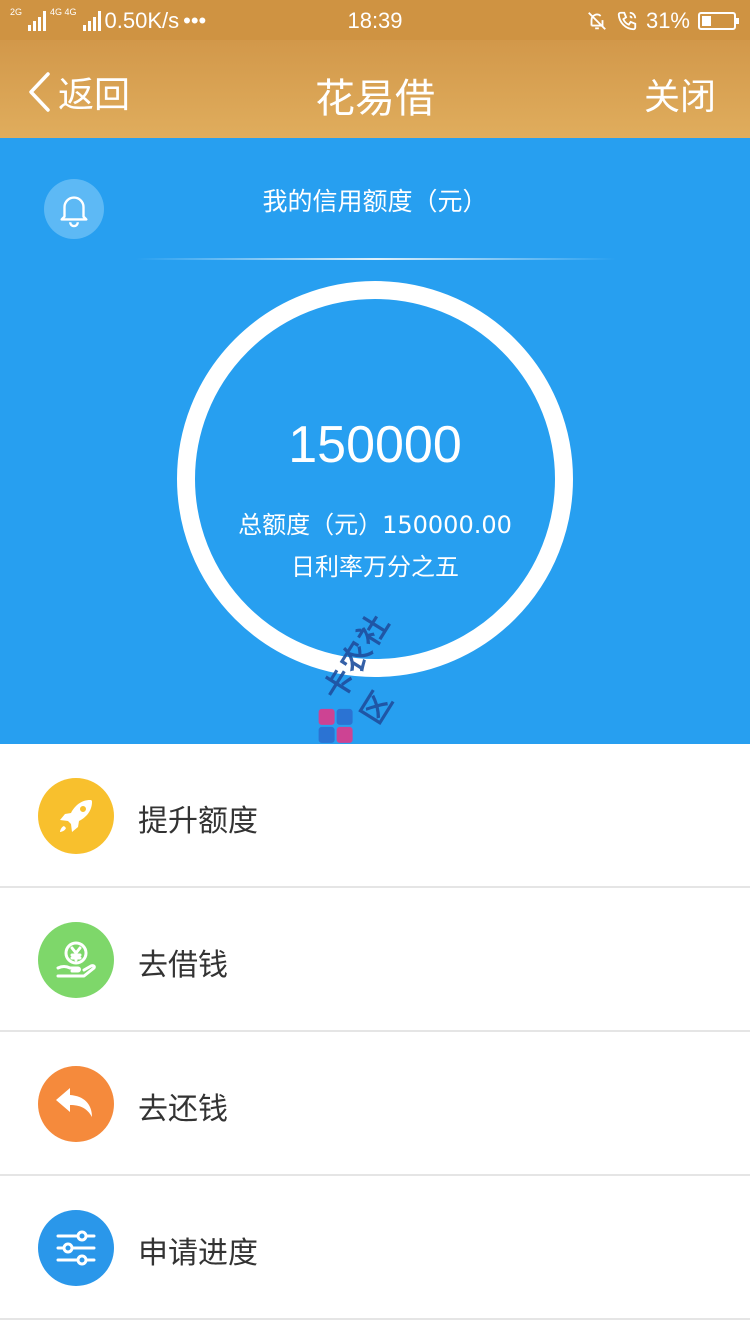 The width and height of the screenshot is (750, 1334). I want to click on back-button: 返回, so click(78, 92).